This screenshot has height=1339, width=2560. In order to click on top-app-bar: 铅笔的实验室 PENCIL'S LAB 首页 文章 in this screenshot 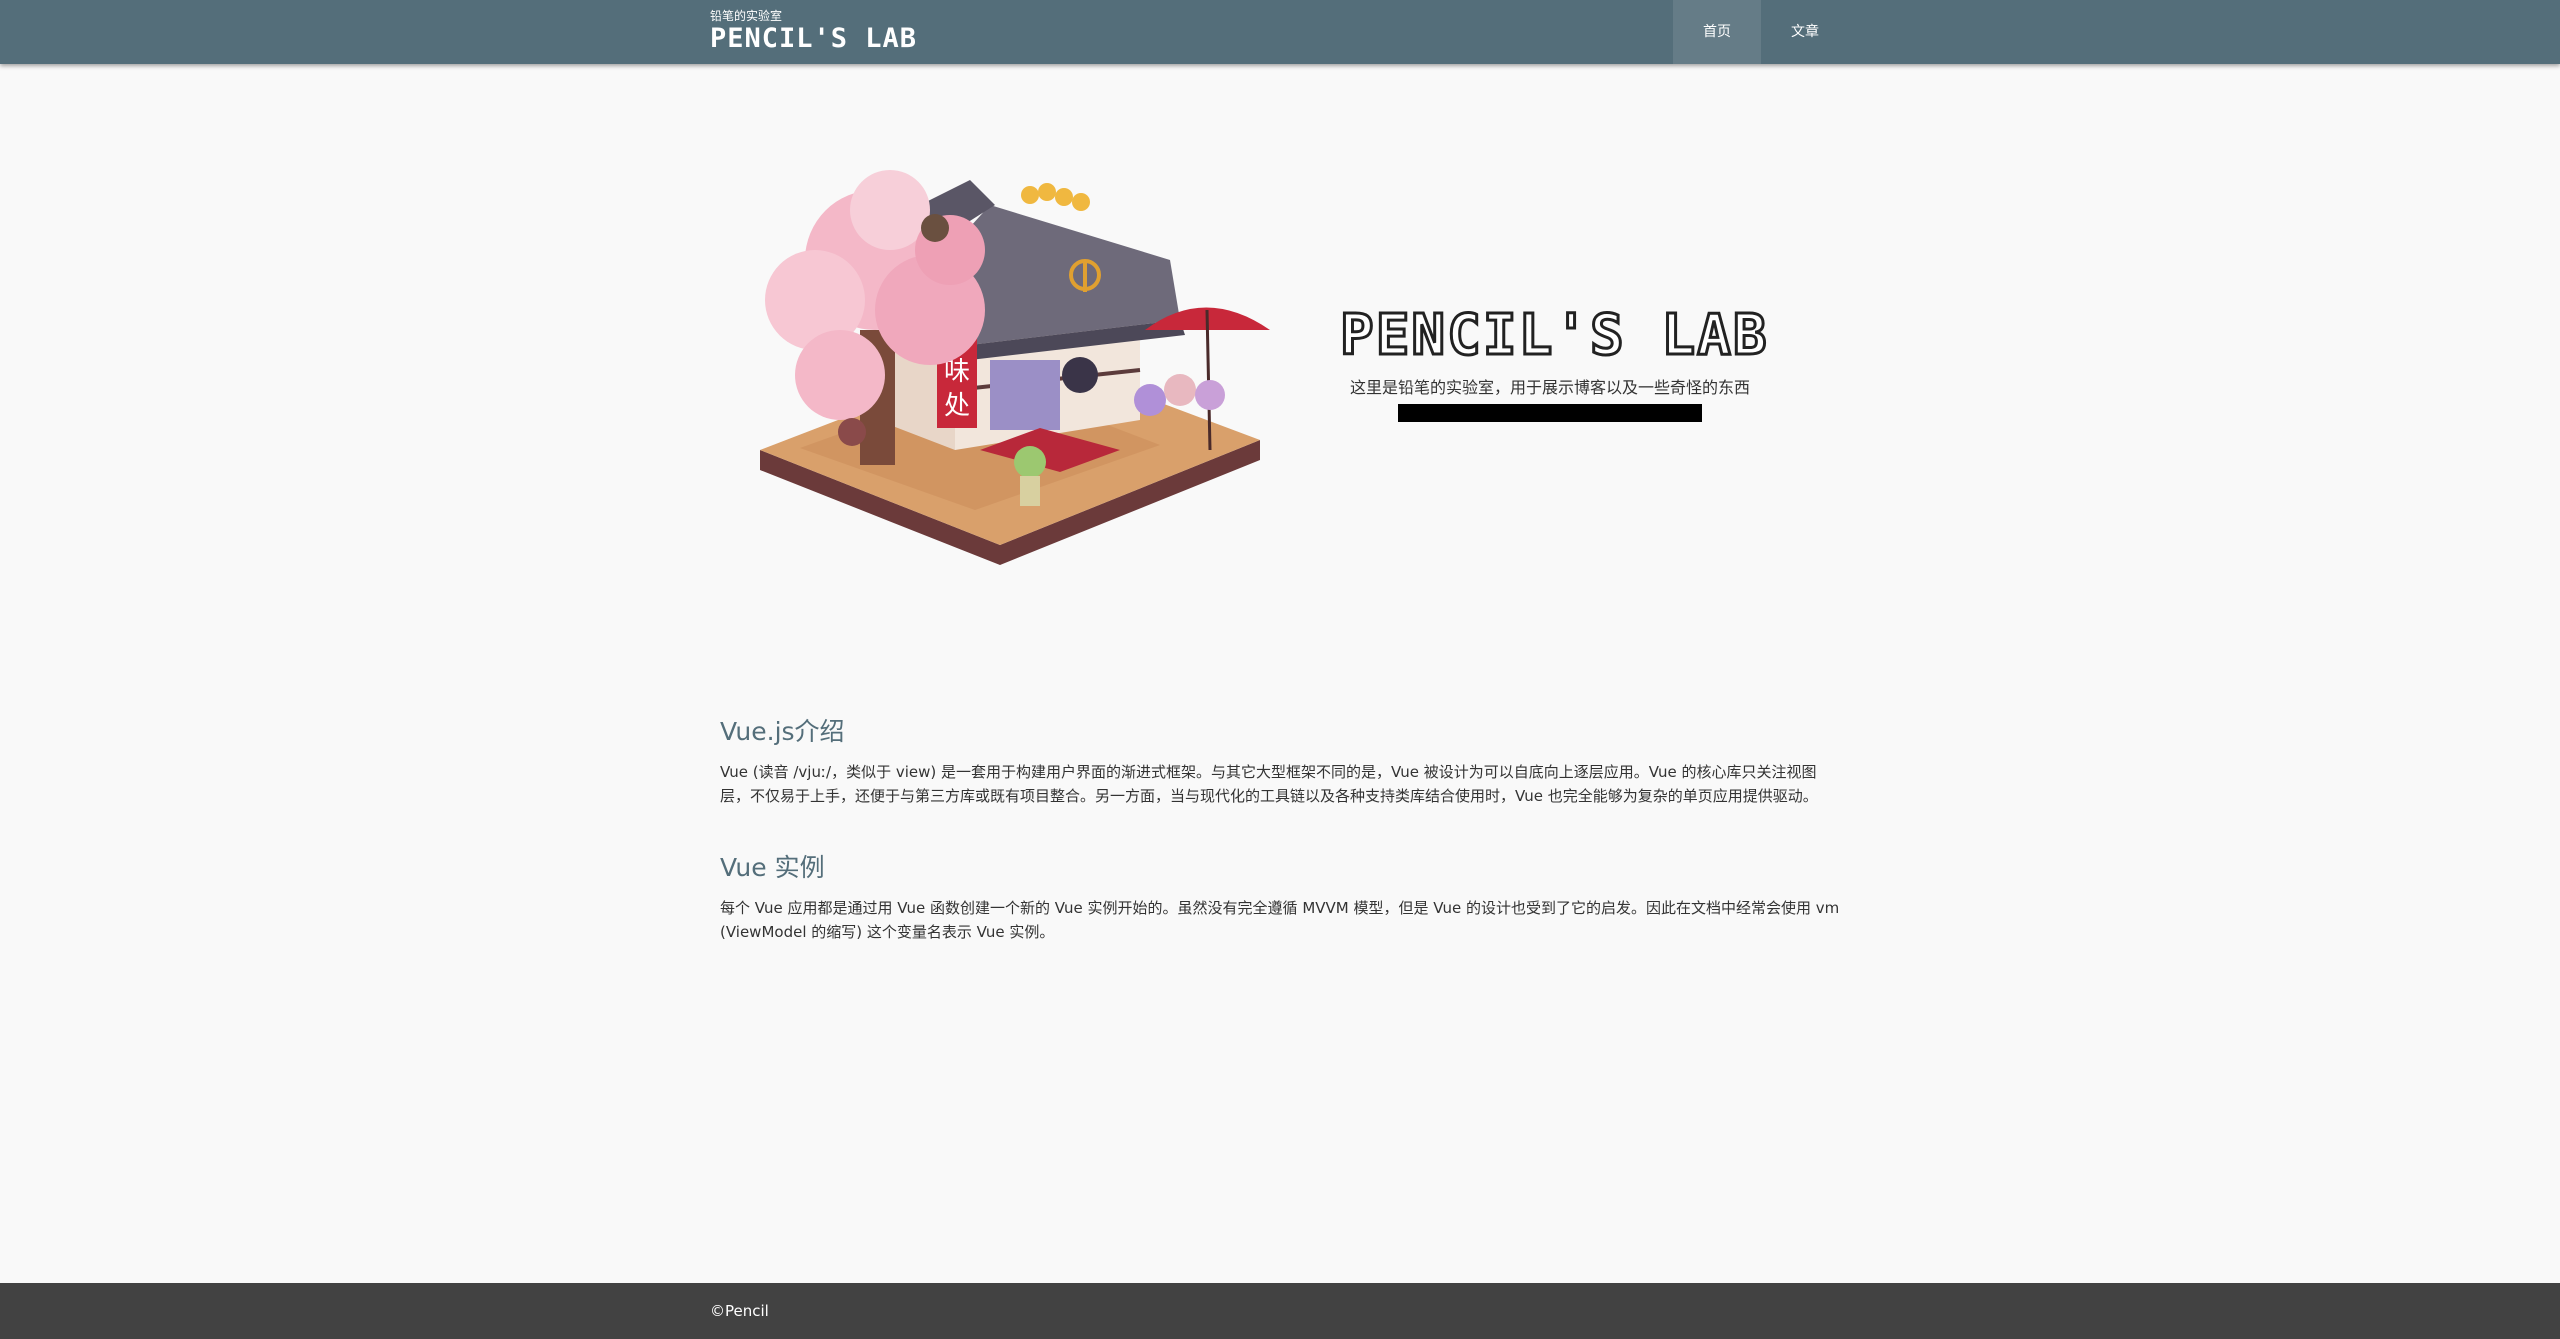, I will do `click(1280, 32)`.